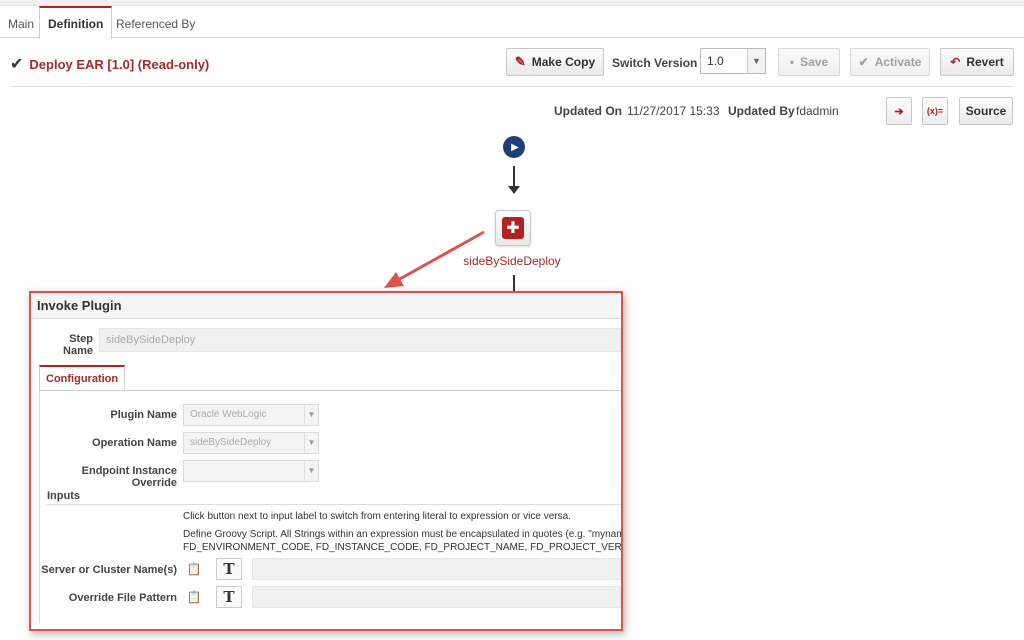 The height and width of the screenshot is (640, 1024). I want to click on plugin-step-label: sideBySideDeploy, so click(512, 261).